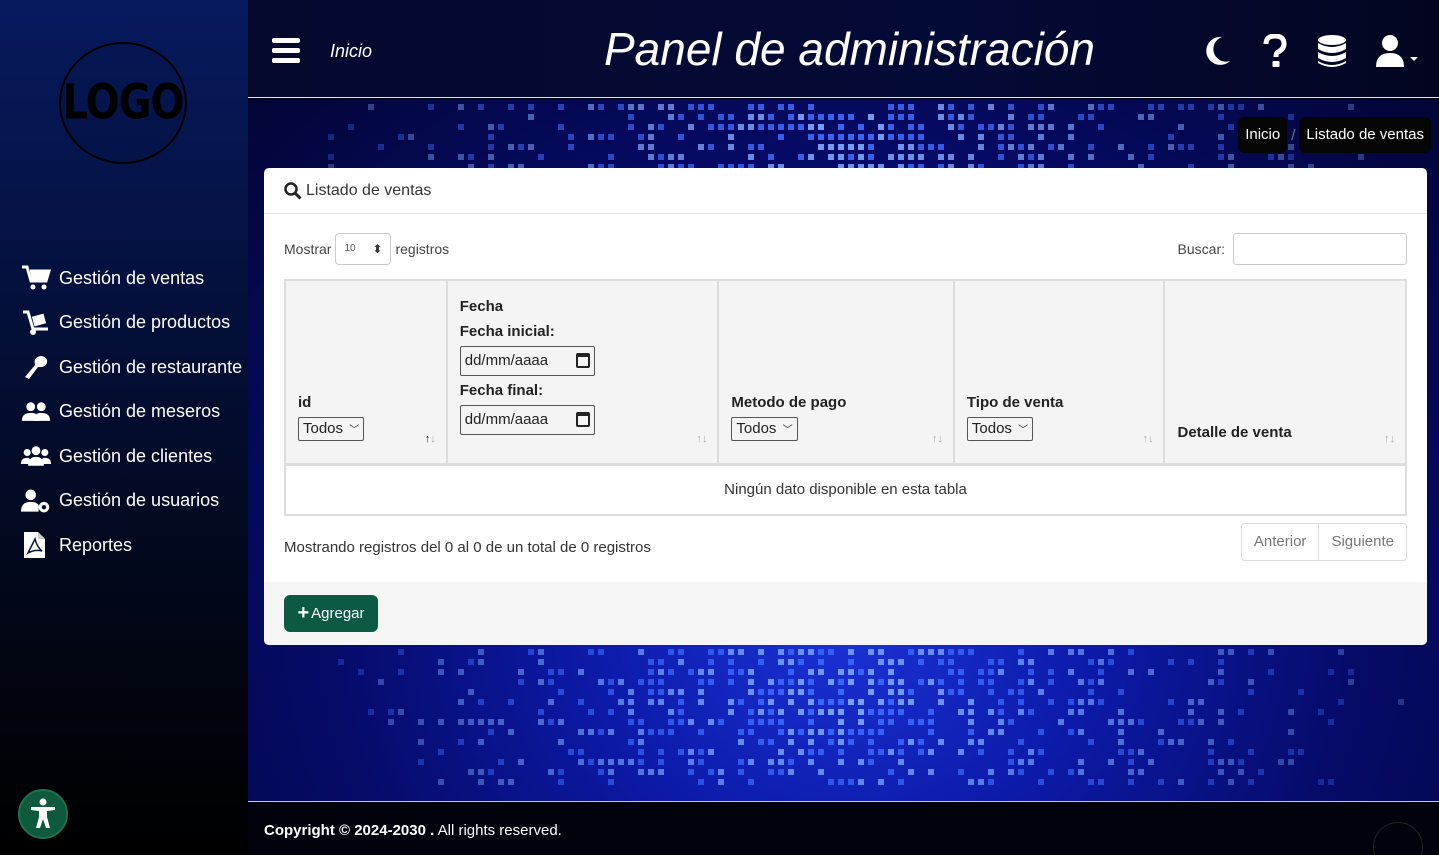  I want to click on sidebar-item-reportes: Reportes, so click(124, 545).